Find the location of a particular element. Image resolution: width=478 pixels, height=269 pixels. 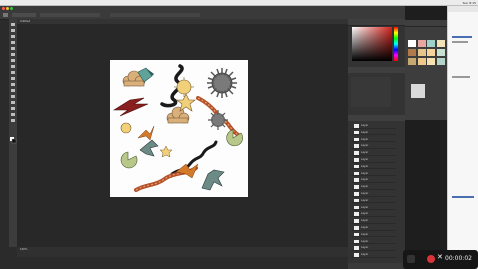

illustration is located at coordinates (177, 128).